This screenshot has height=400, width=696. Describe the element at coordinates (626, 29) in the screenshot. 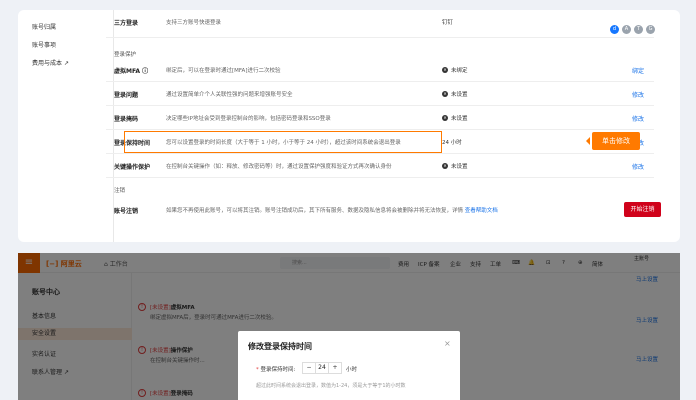

I see `third-party-icon-2: A` at that location.